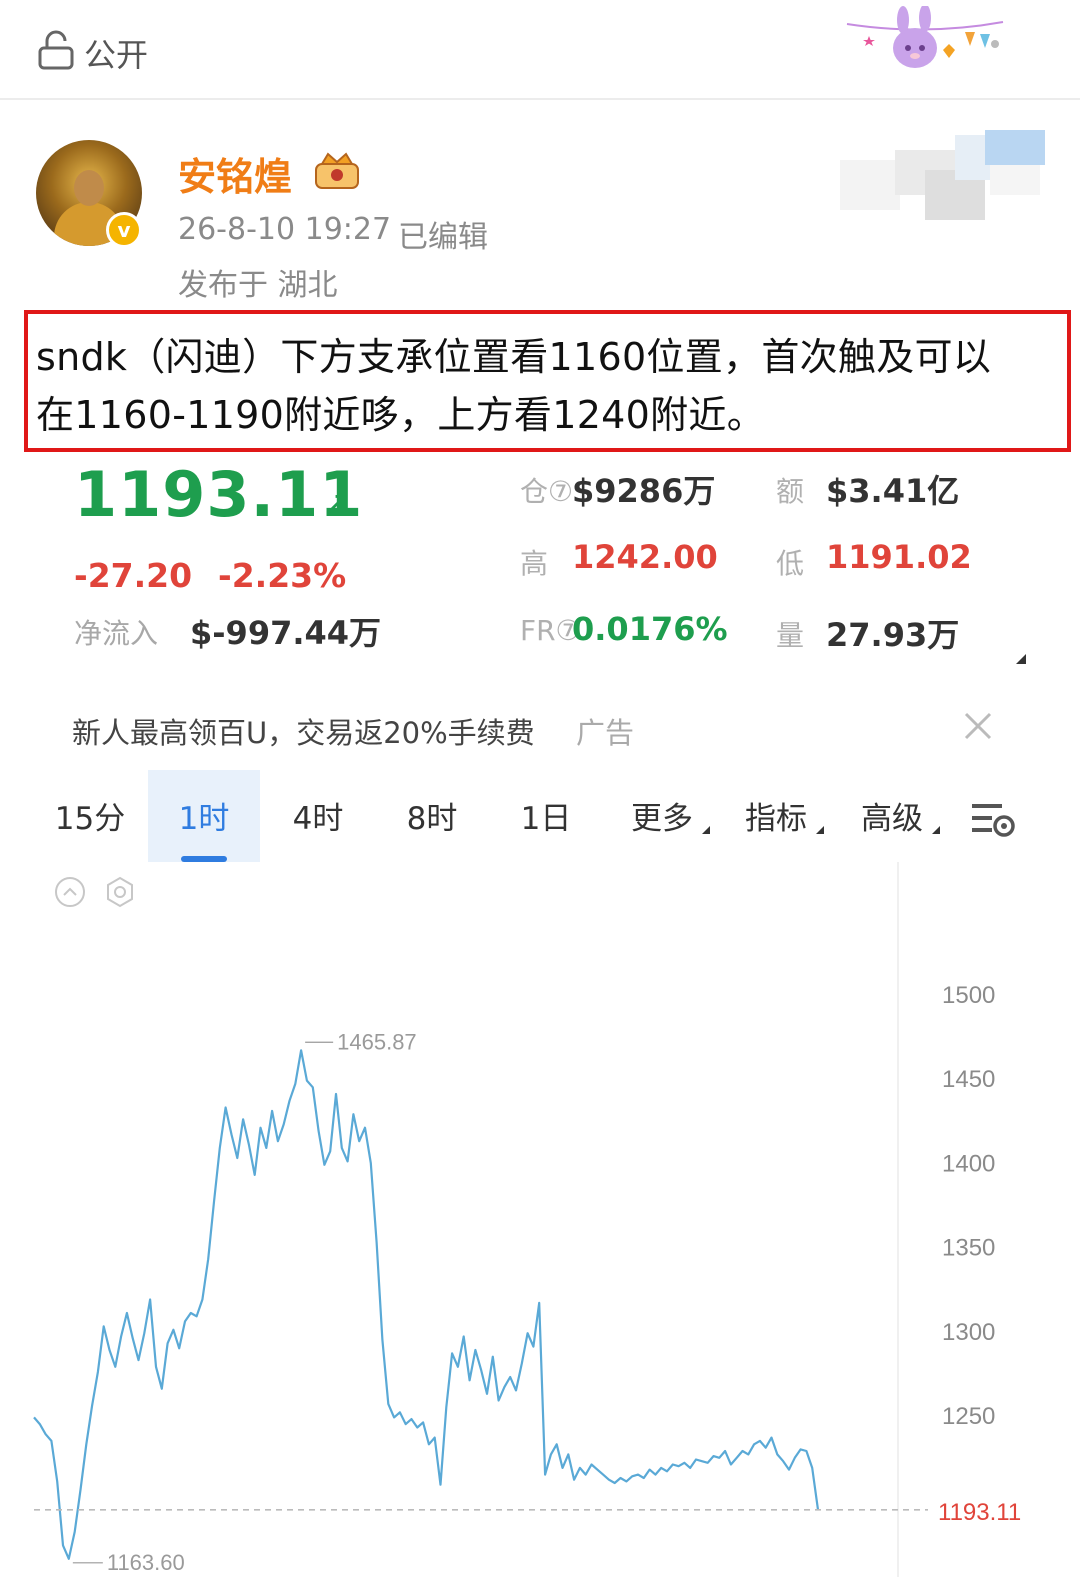 This screenshot has height=1577, width=1080. I want to click on expand-corner-icon, so click(1021, 659).